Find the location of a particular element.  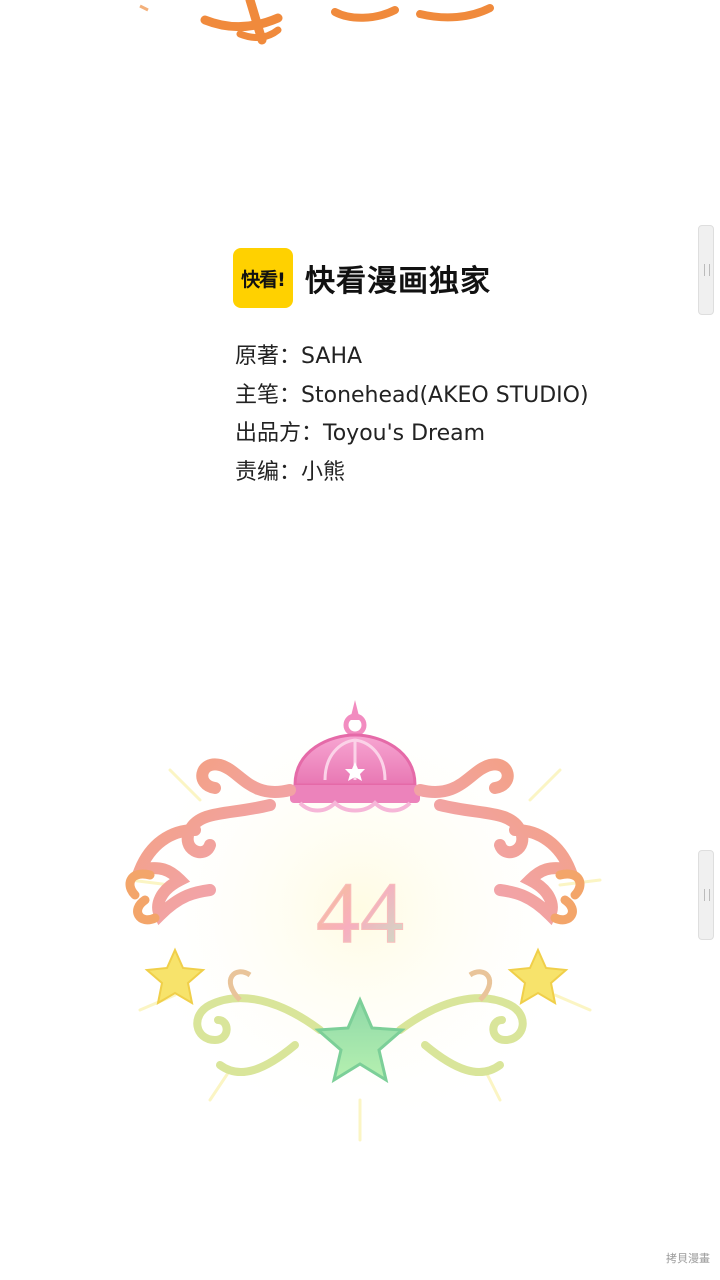

credit-value: Stonehead(AKEO STUDIO) is located at coordinates (445, 395).